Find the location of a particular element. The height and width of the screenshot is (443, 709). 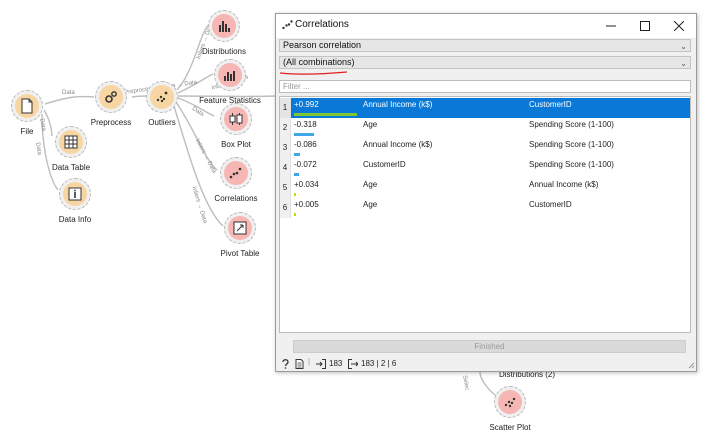

report-icon is located at coordinates (299, 365).